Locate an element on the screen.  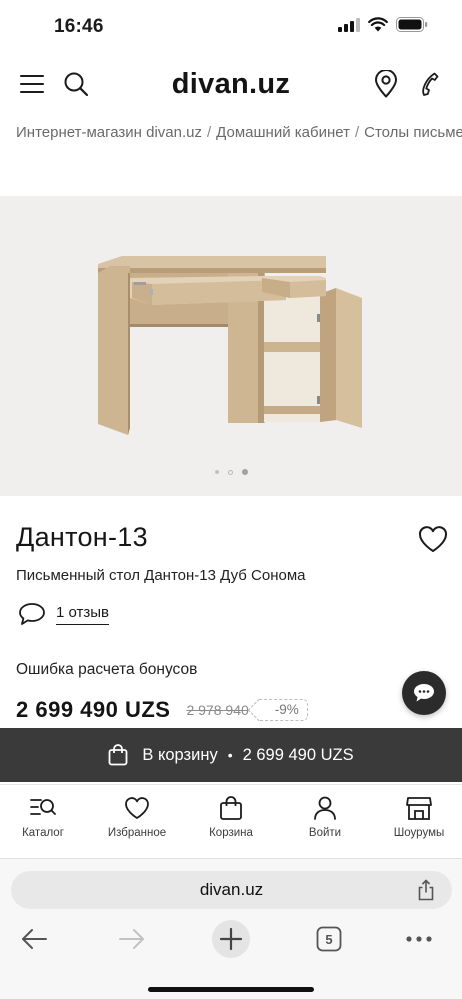
add-to-favorites-button is located at coordinates (433, 539).